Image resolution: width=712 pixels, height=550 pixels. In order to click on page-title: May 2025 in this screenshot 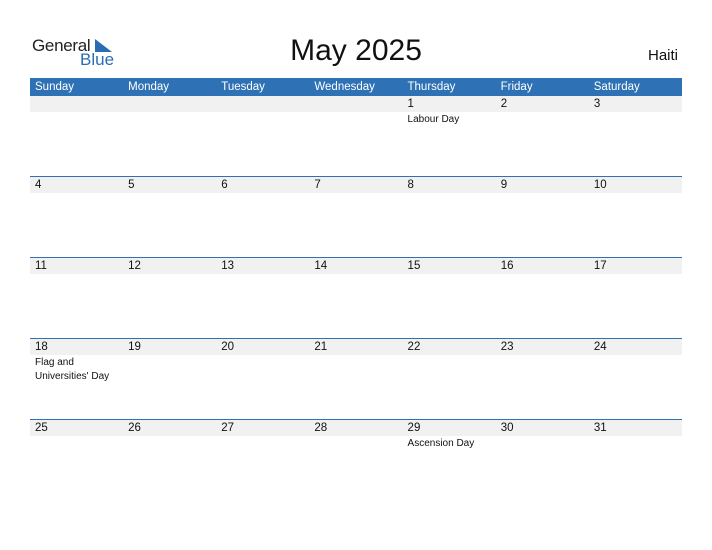, I will do `click(356, 50)`.